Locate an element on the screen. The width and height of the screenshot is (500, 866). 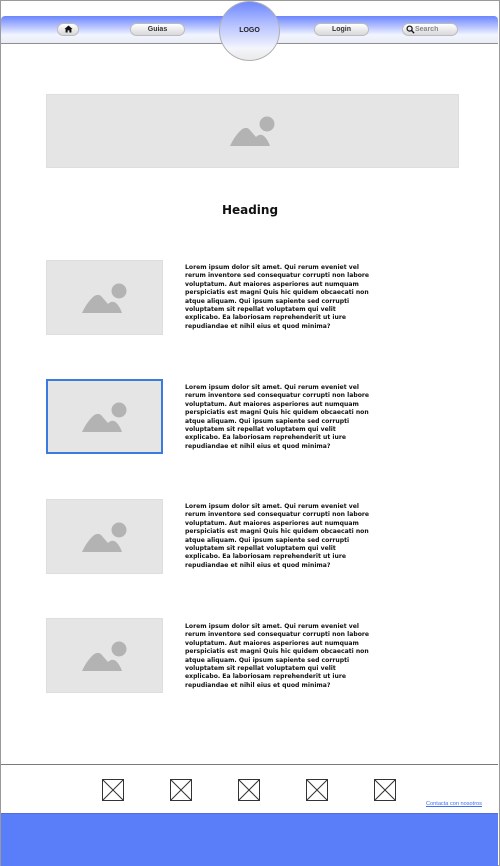
page-heading: Heading is located at coordinates (250, 210).